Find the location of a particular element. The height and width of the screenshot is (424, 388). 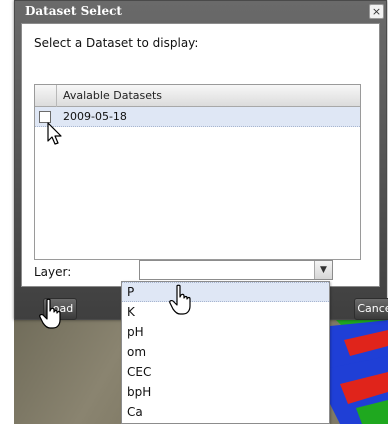

dialog-title: Dataset Select is located at coordinates (73, 11).